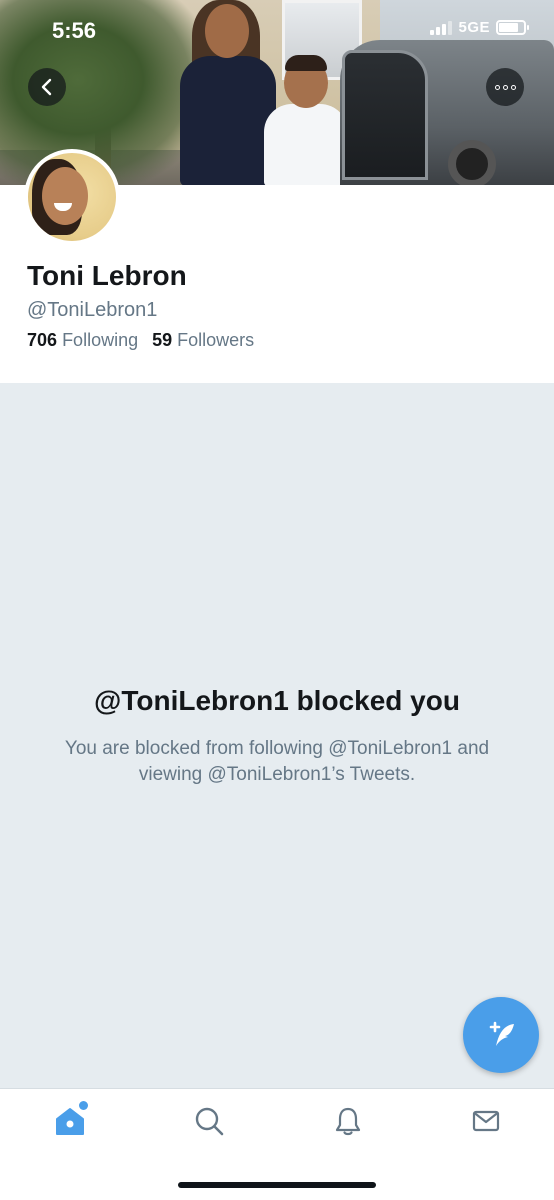 The width and height of the screenshot is (554, 1200). I want to click on avatar, so click(72, 197).